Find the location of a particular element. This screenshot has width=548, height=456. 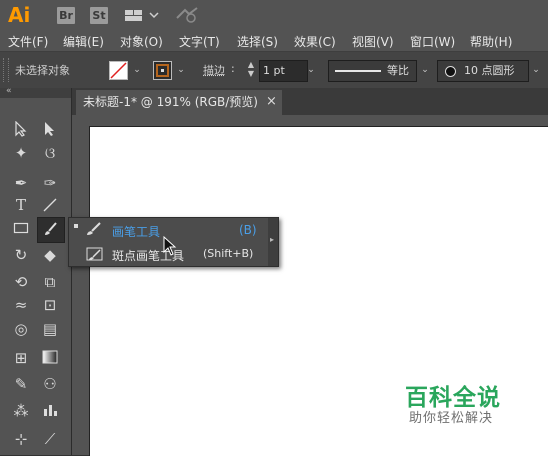

active-tool-marker is located at coordinates (76, 226).